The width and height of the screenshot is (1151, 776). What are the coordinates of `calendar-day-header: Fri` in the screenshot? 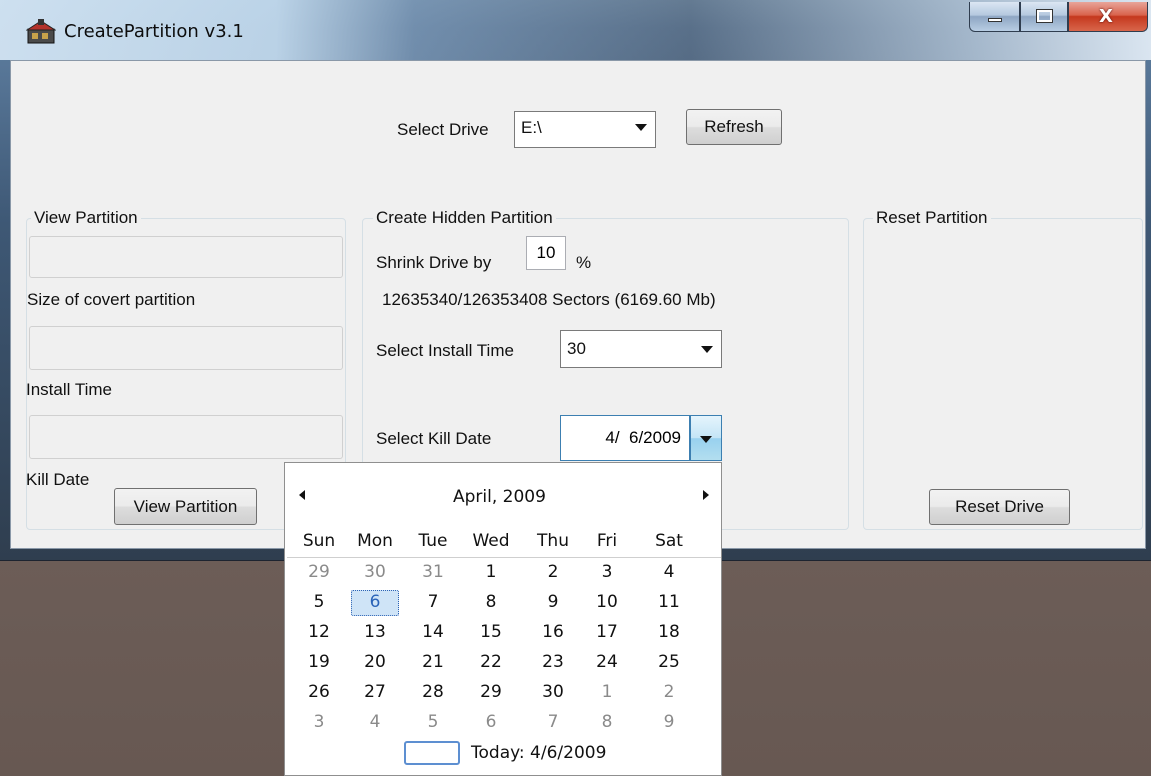 It's located at (607, 541).